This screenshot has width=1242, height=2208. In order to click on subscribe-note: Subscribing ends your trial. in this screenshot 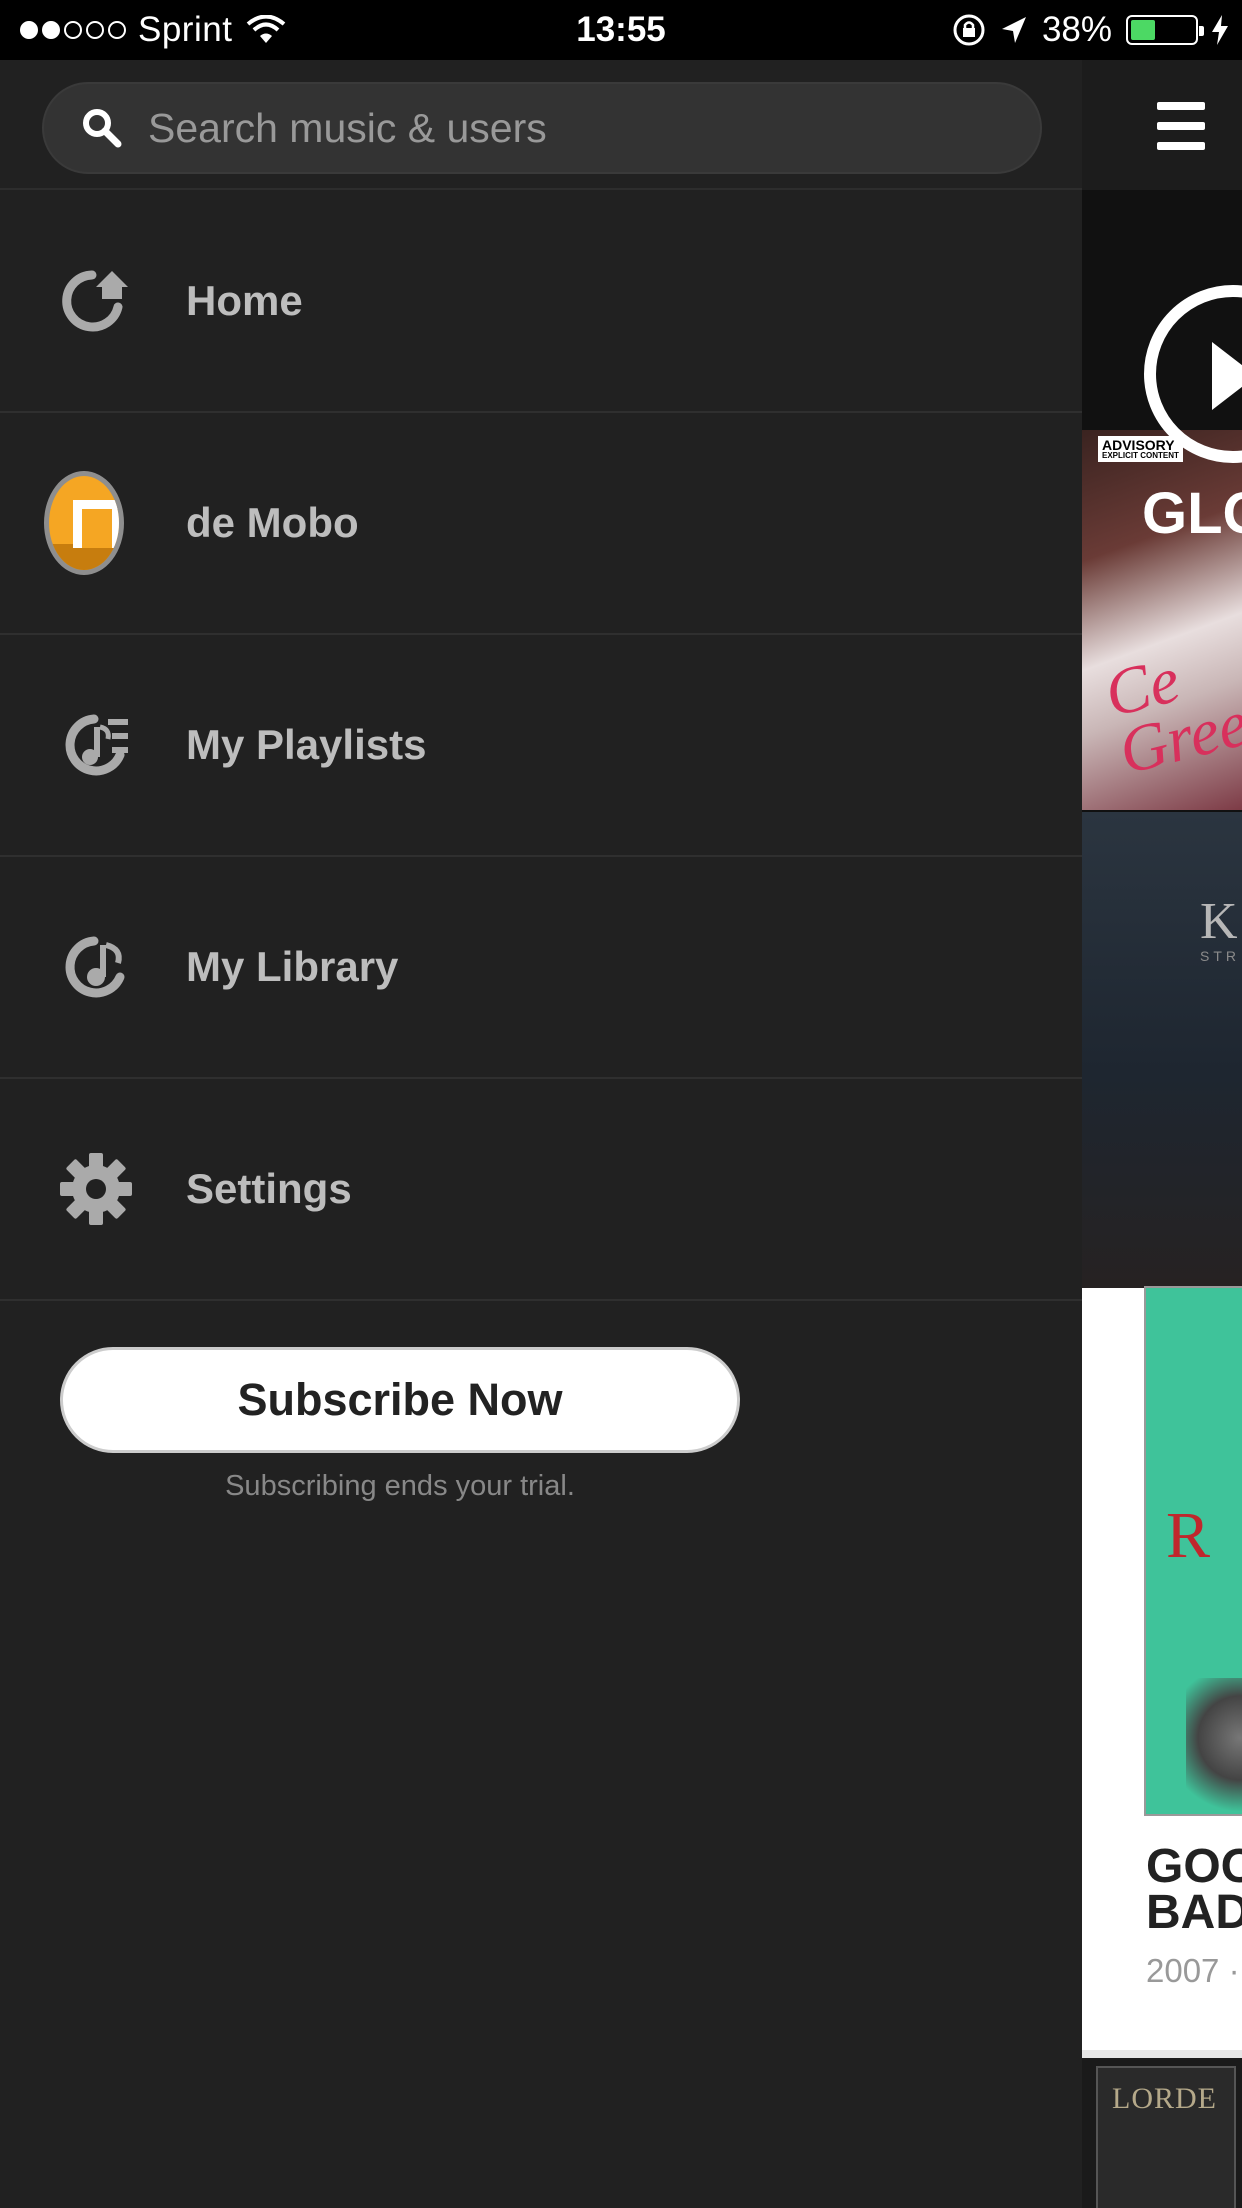, I will do `click(400, 1486)`.